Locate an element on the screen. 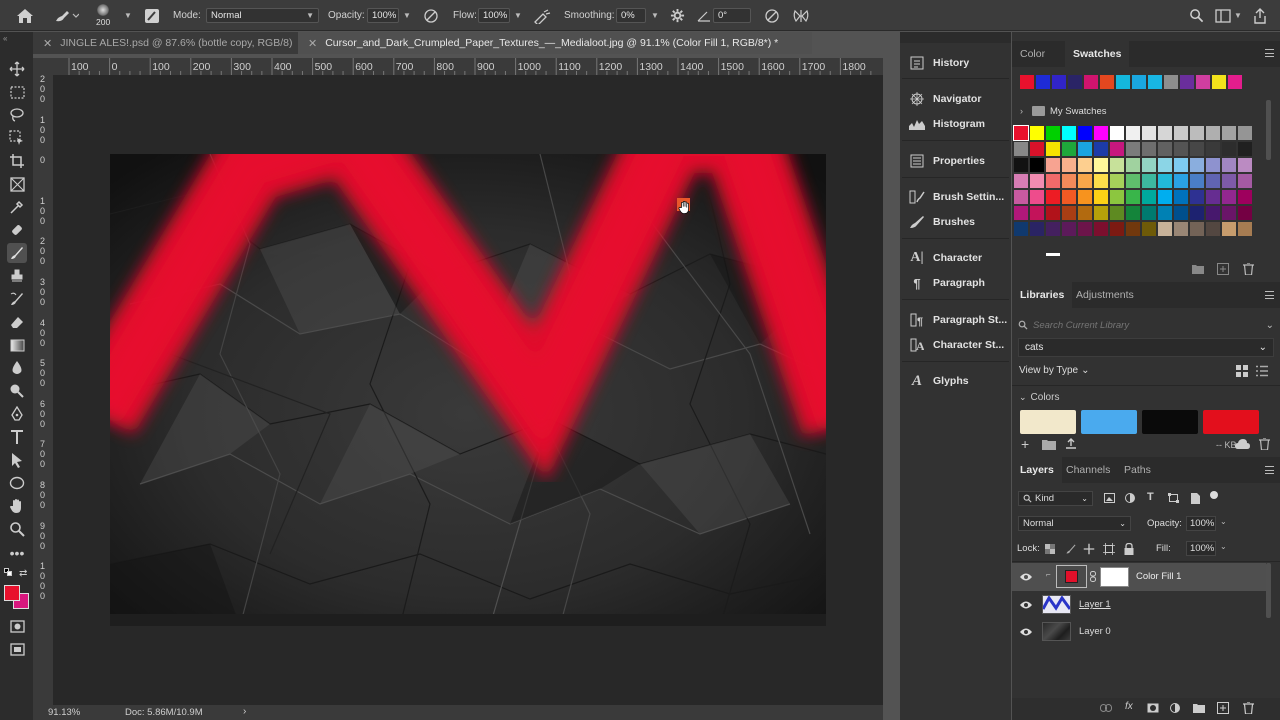  brush-tool-preset-icon is located at coordinates (66, 15).